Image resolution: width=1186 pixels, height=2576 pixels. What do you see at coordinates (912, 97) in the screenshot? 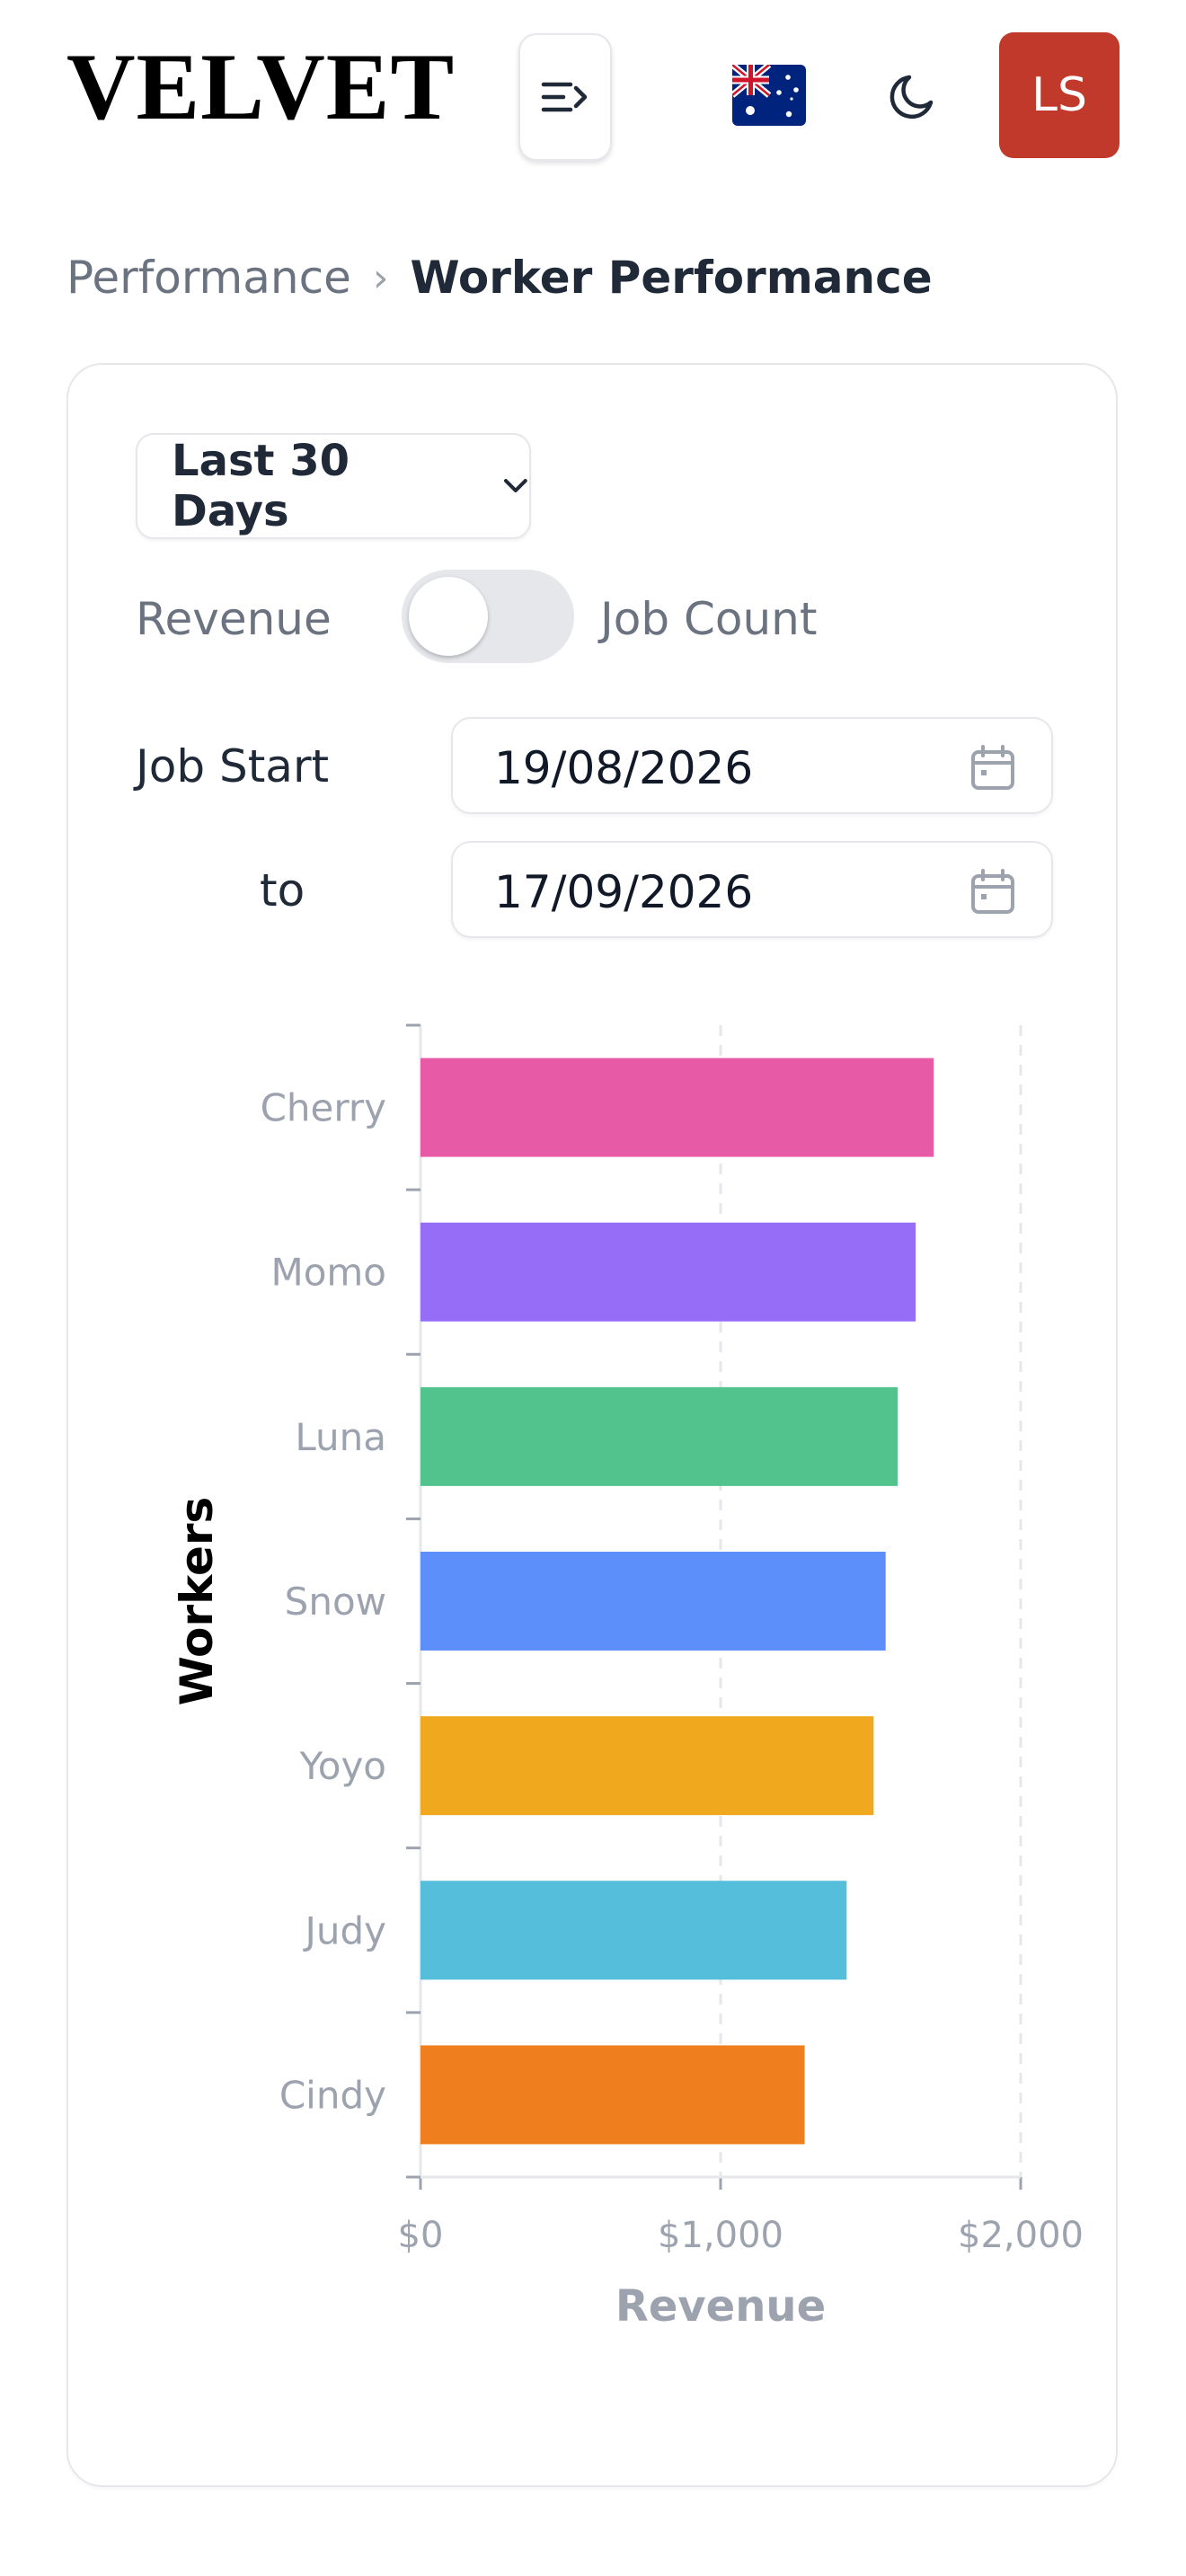
I see `moon-icon` at bounding box center [912, 97].